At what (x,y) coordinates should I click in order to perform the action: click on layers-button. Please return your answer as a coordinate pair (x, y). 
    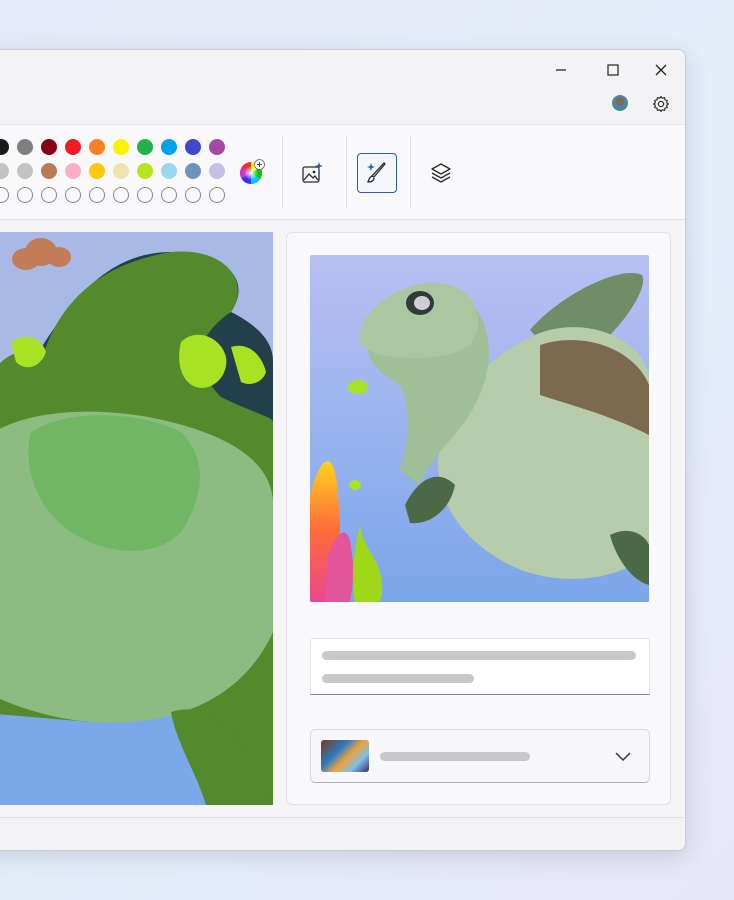
    Looking at the image, I should click on (441, 173).